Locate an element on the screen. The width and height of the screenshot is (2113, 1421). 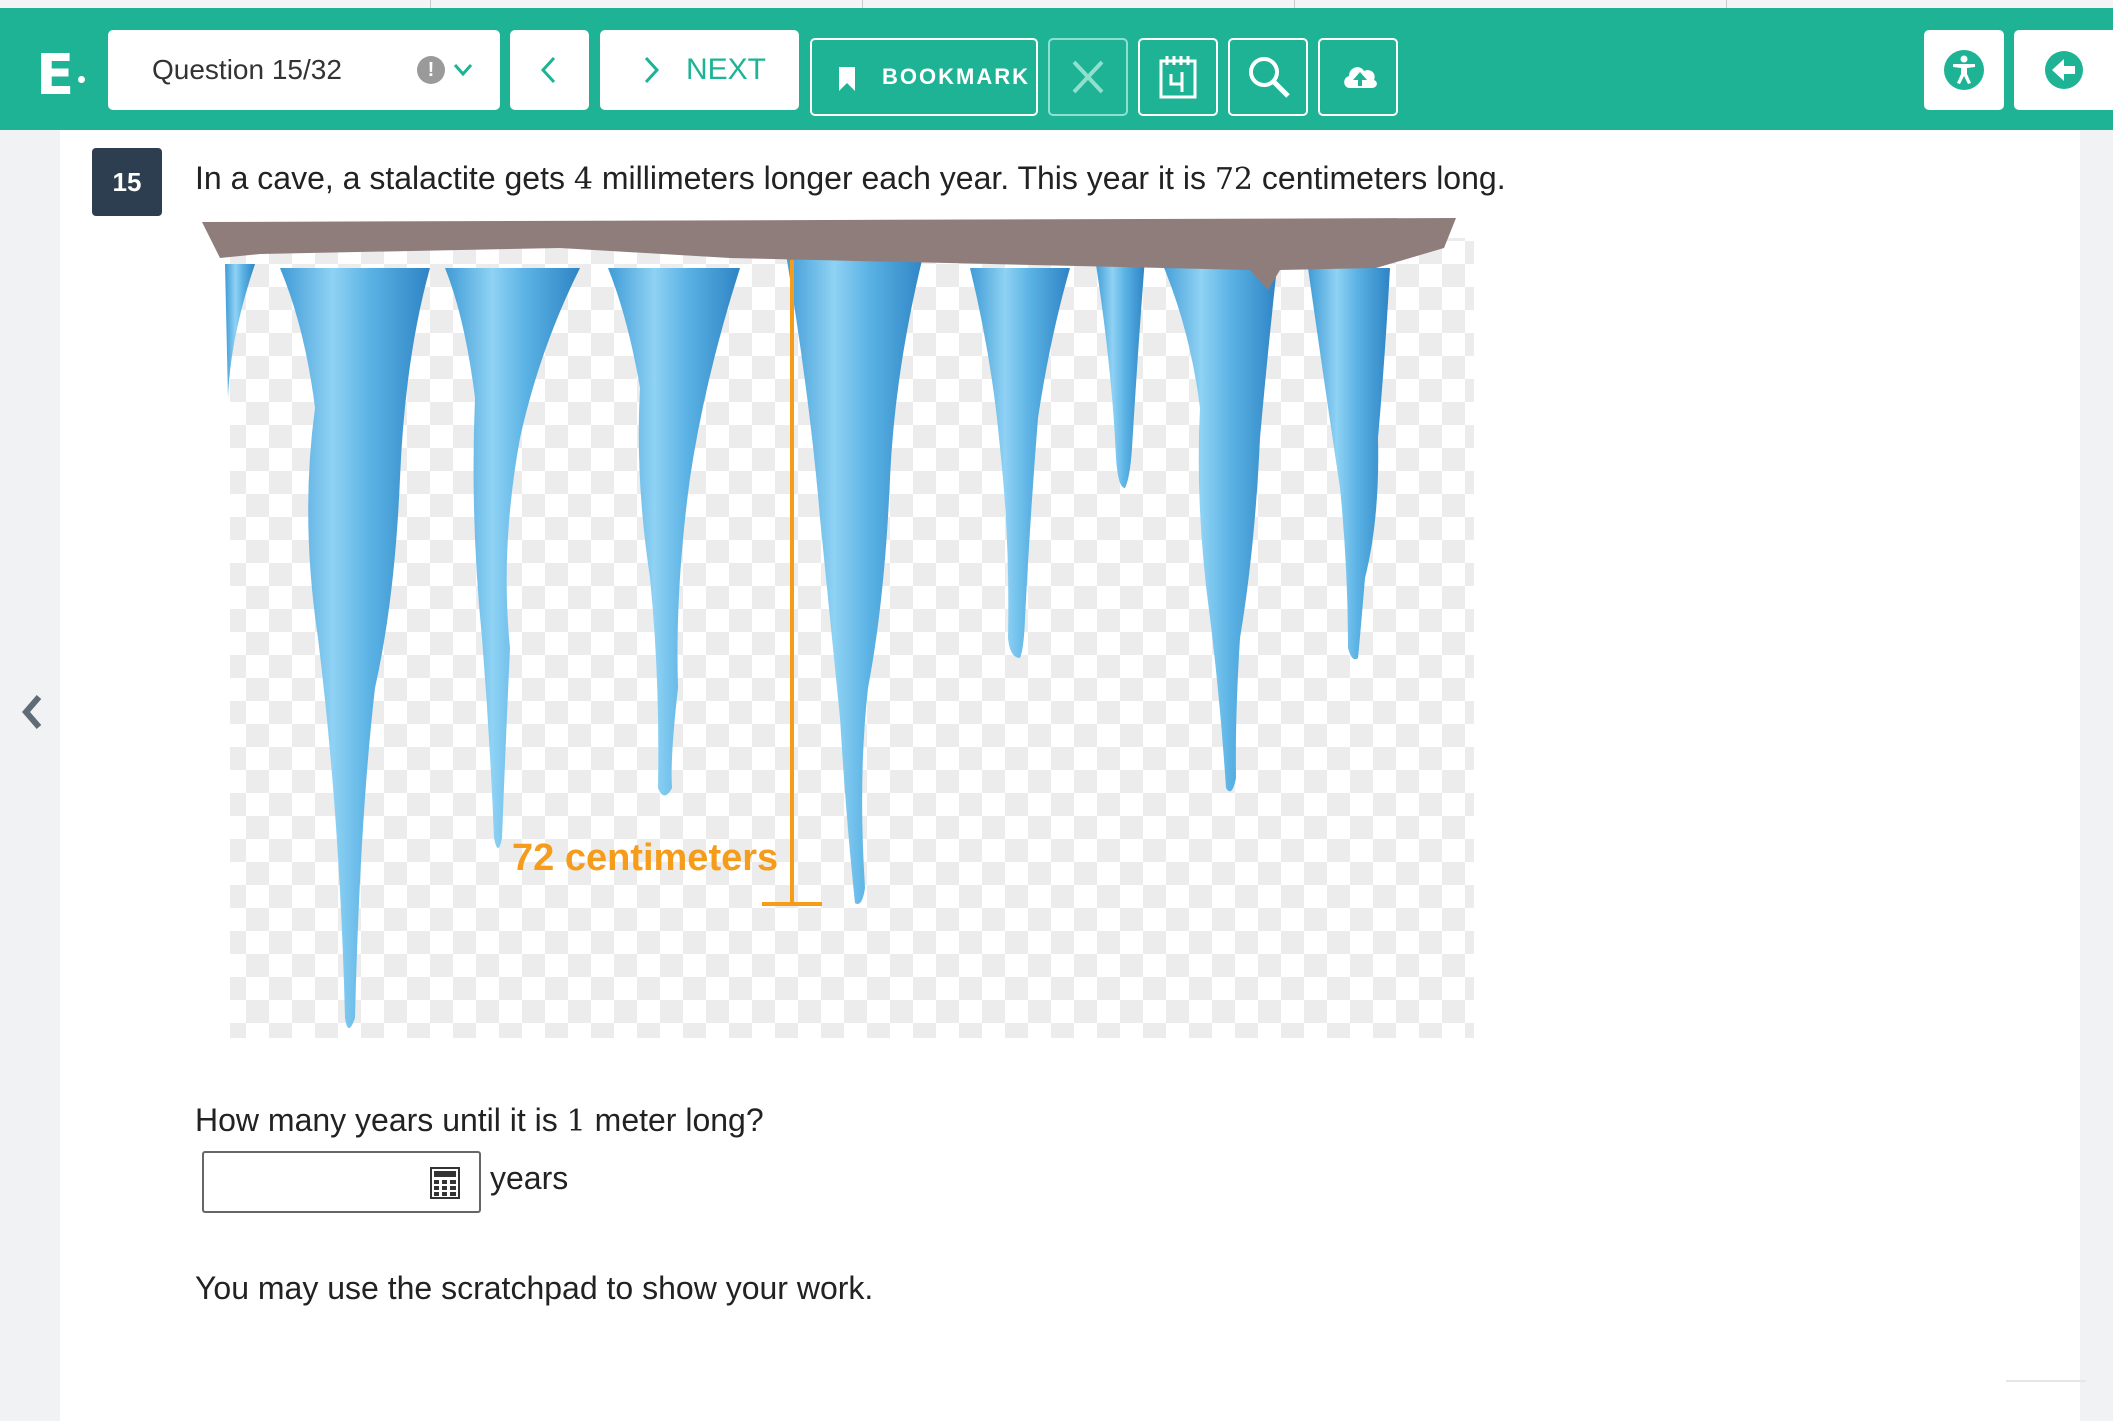
chevron-right-icon is located at coordinates (652, 70).